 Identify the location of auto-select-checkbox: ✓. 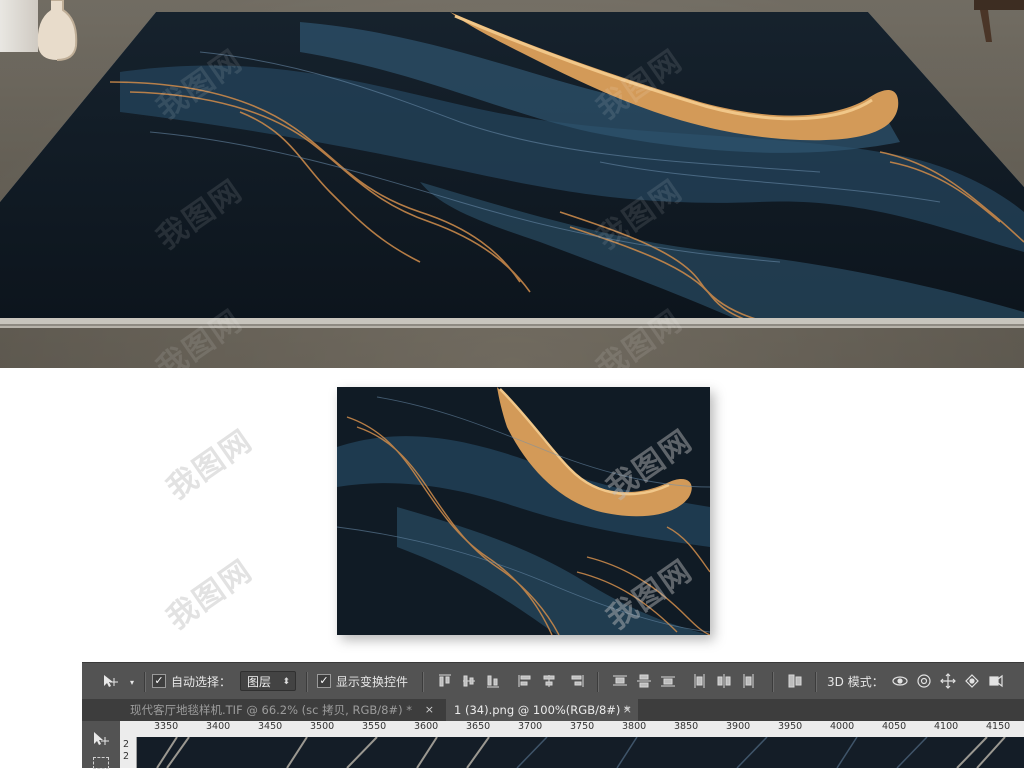
(159, 681).